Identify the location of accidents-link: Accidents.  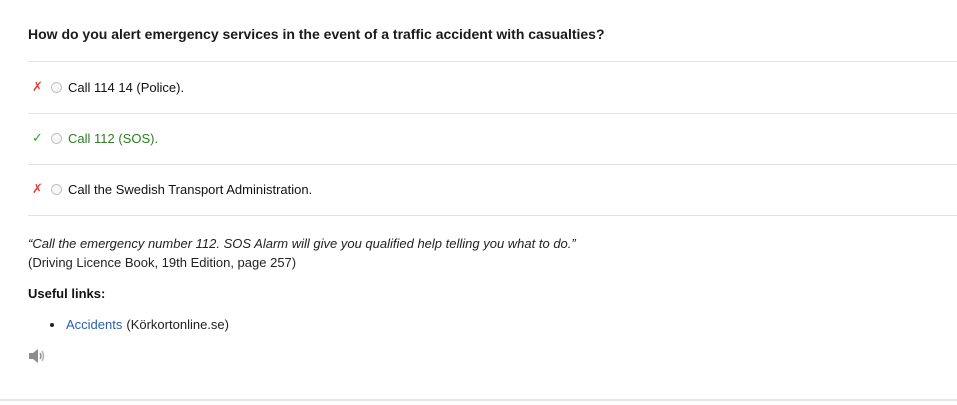
(94, 324).